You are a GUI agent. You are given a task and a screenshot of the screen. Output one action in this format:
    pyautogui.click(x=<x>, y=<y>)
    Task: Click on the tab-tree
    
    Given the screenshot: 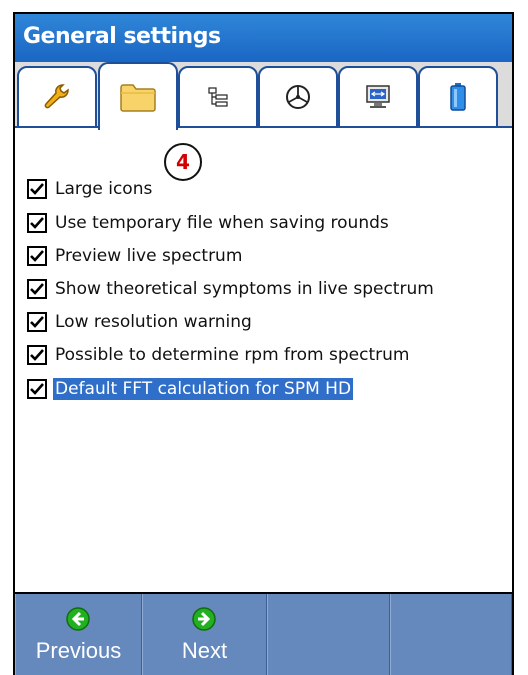 What is the action you would take?
    pyautogui.click(x=218, y=97)
    